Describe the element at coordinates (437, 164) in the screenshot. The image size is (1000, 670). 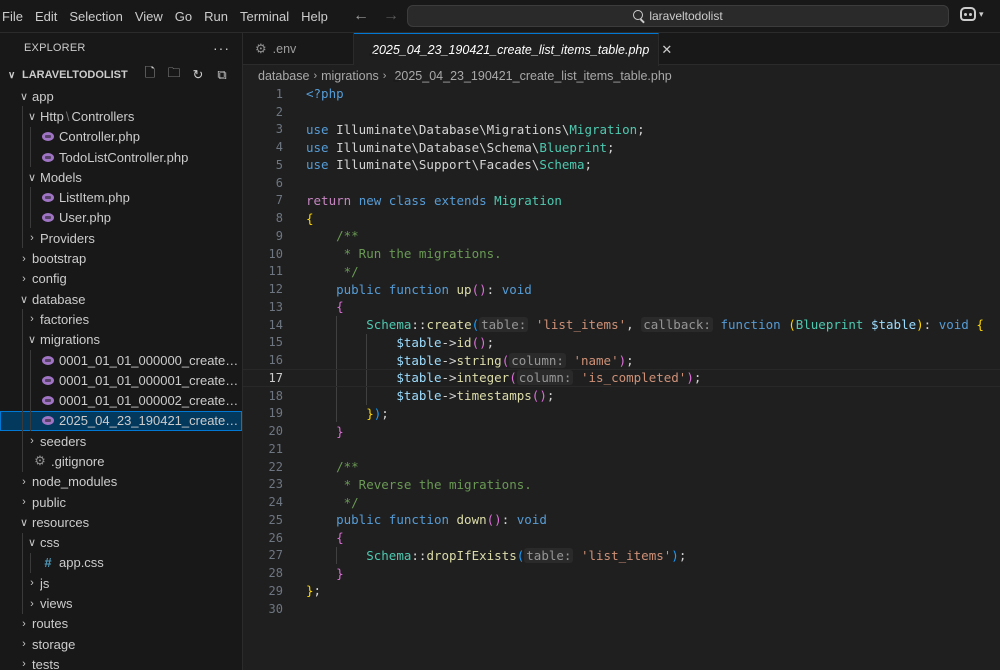
I see `line-content: use Illuminate\Support\Facades\Schema;` at that location.